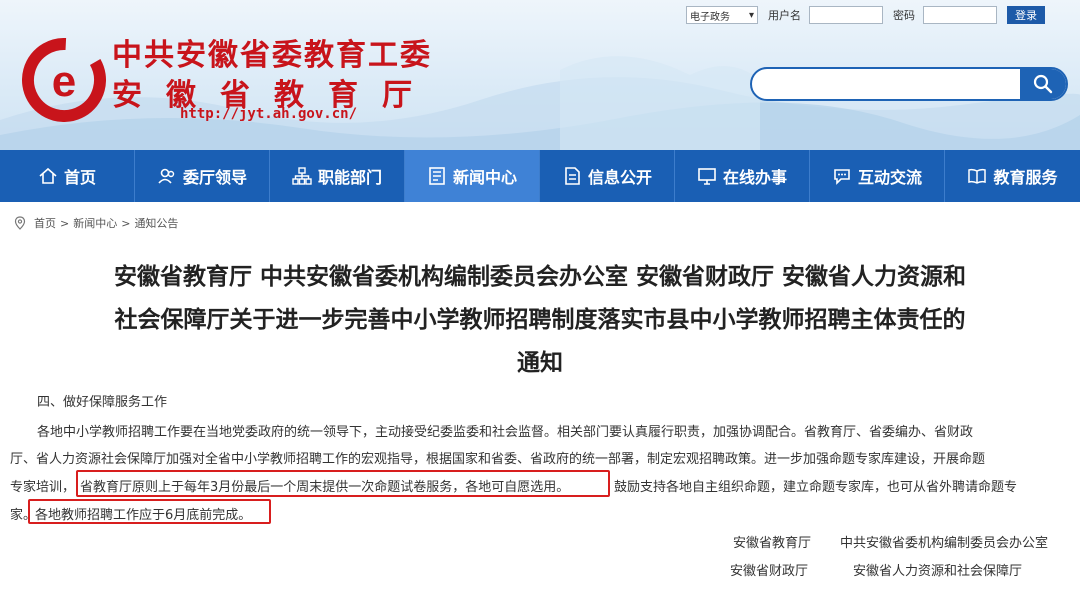 The height and width of the screenshot is (591, 1080). Describe the element at coordinates (43, 487) in the screenshot. I see `paragraph-line: 专家培训，` at that location.